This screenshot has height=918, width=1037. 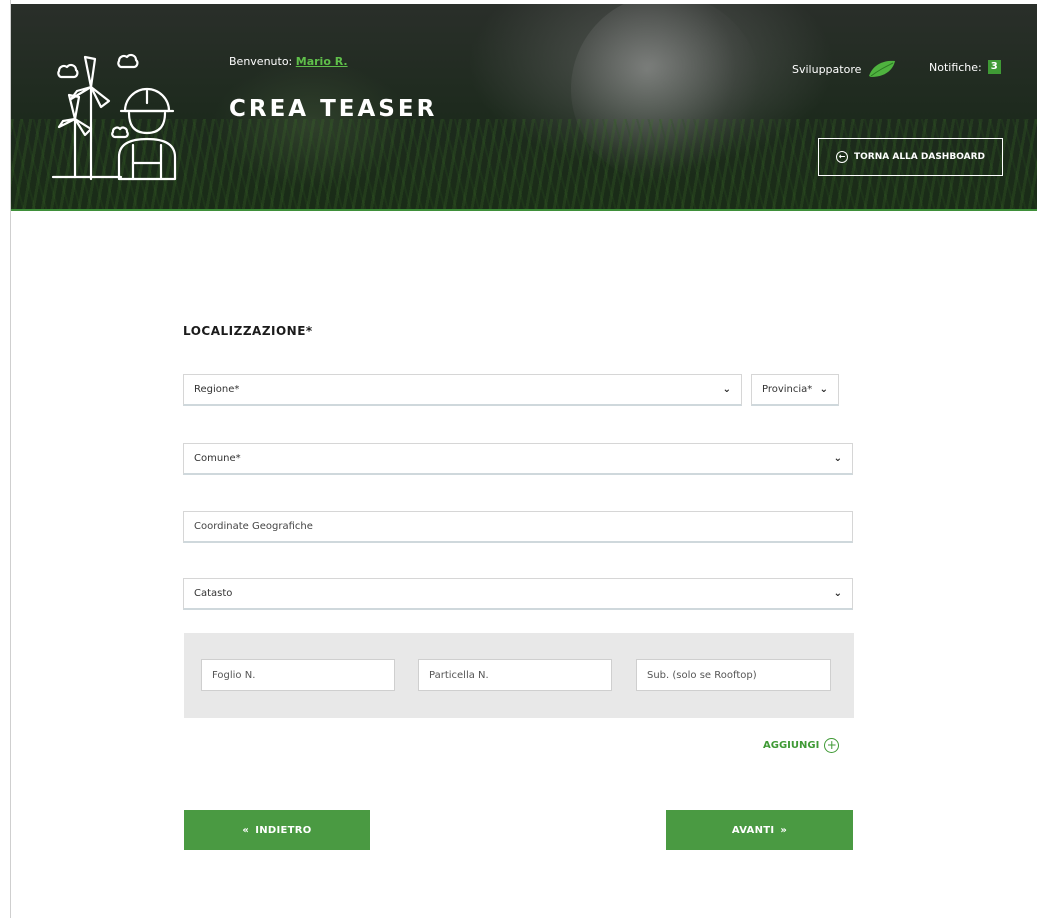 What do you see at coordinates (333, 109) in the screenshot?
I see `page-title: CREA TEASER` at bounding box center [333, 109].